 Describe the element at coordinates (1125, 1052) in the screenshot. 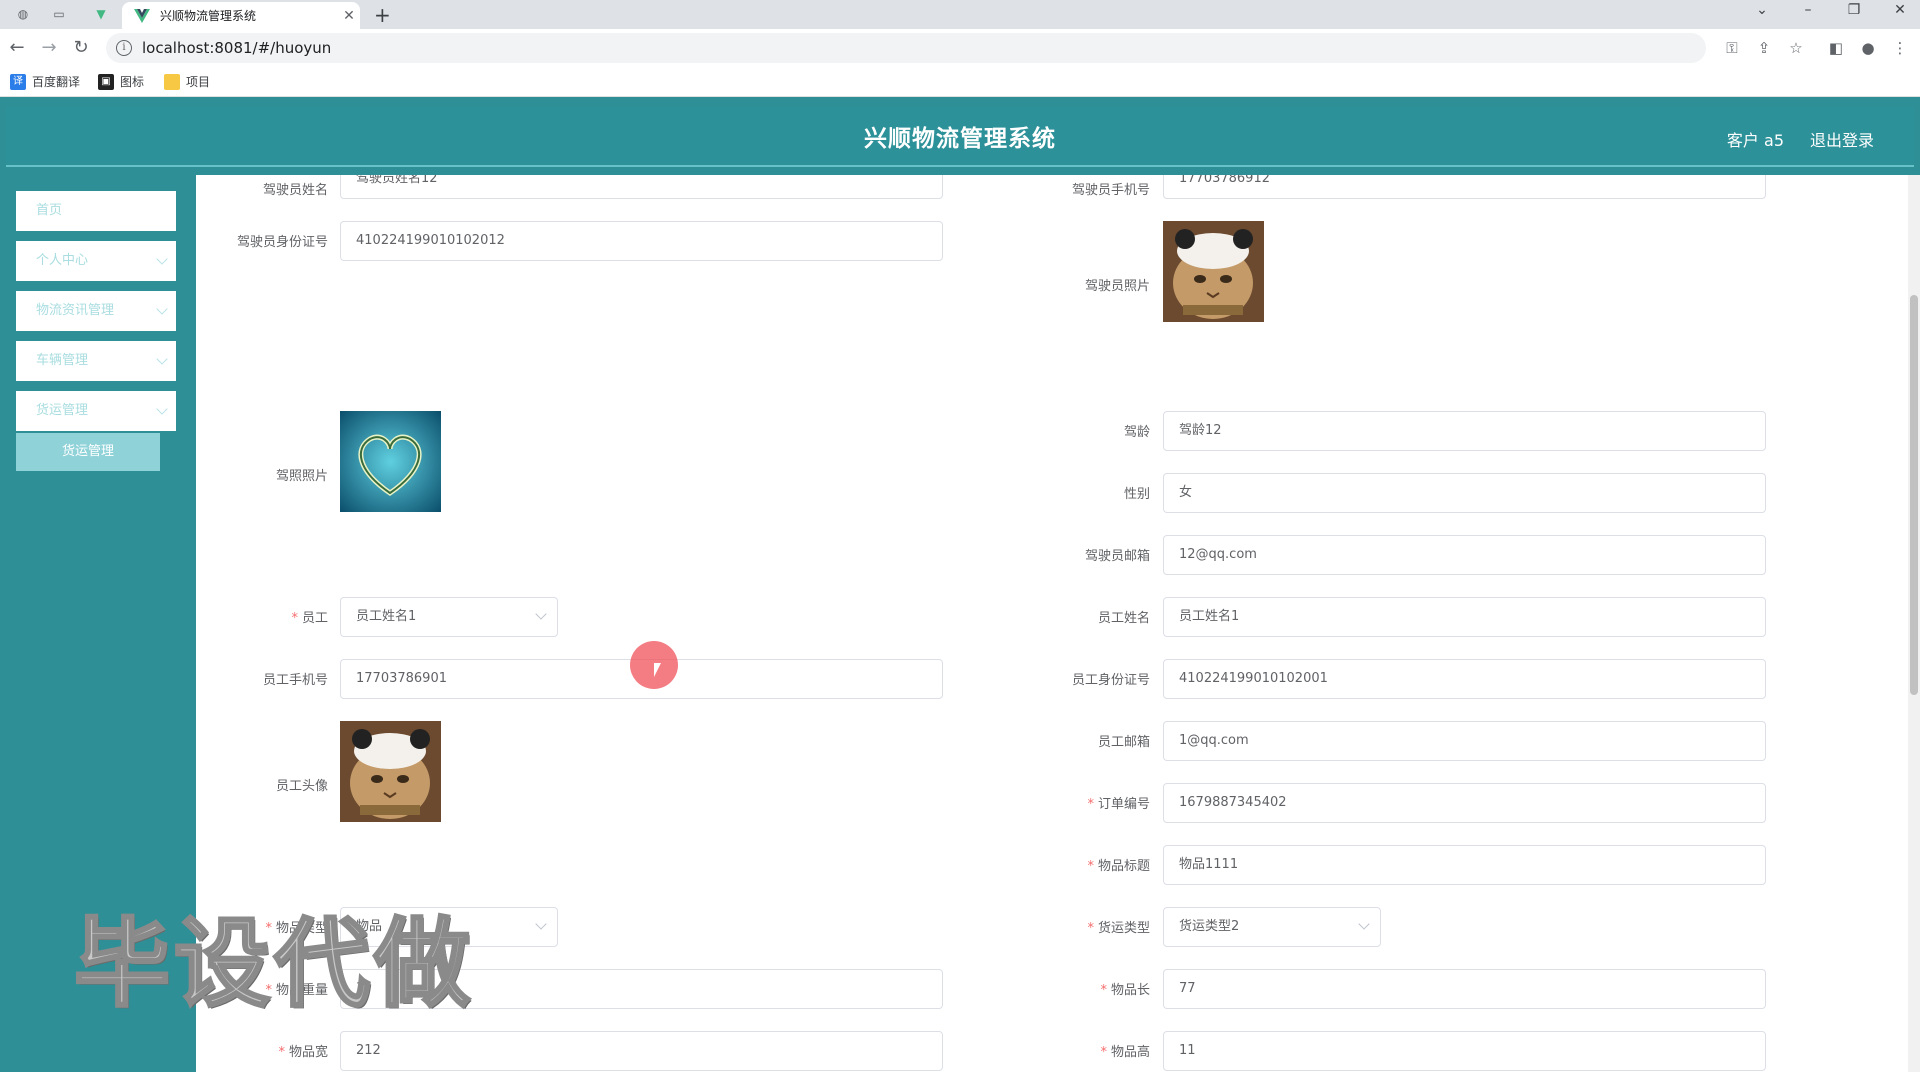

I see `item-height-label: * 物品高` at that location.